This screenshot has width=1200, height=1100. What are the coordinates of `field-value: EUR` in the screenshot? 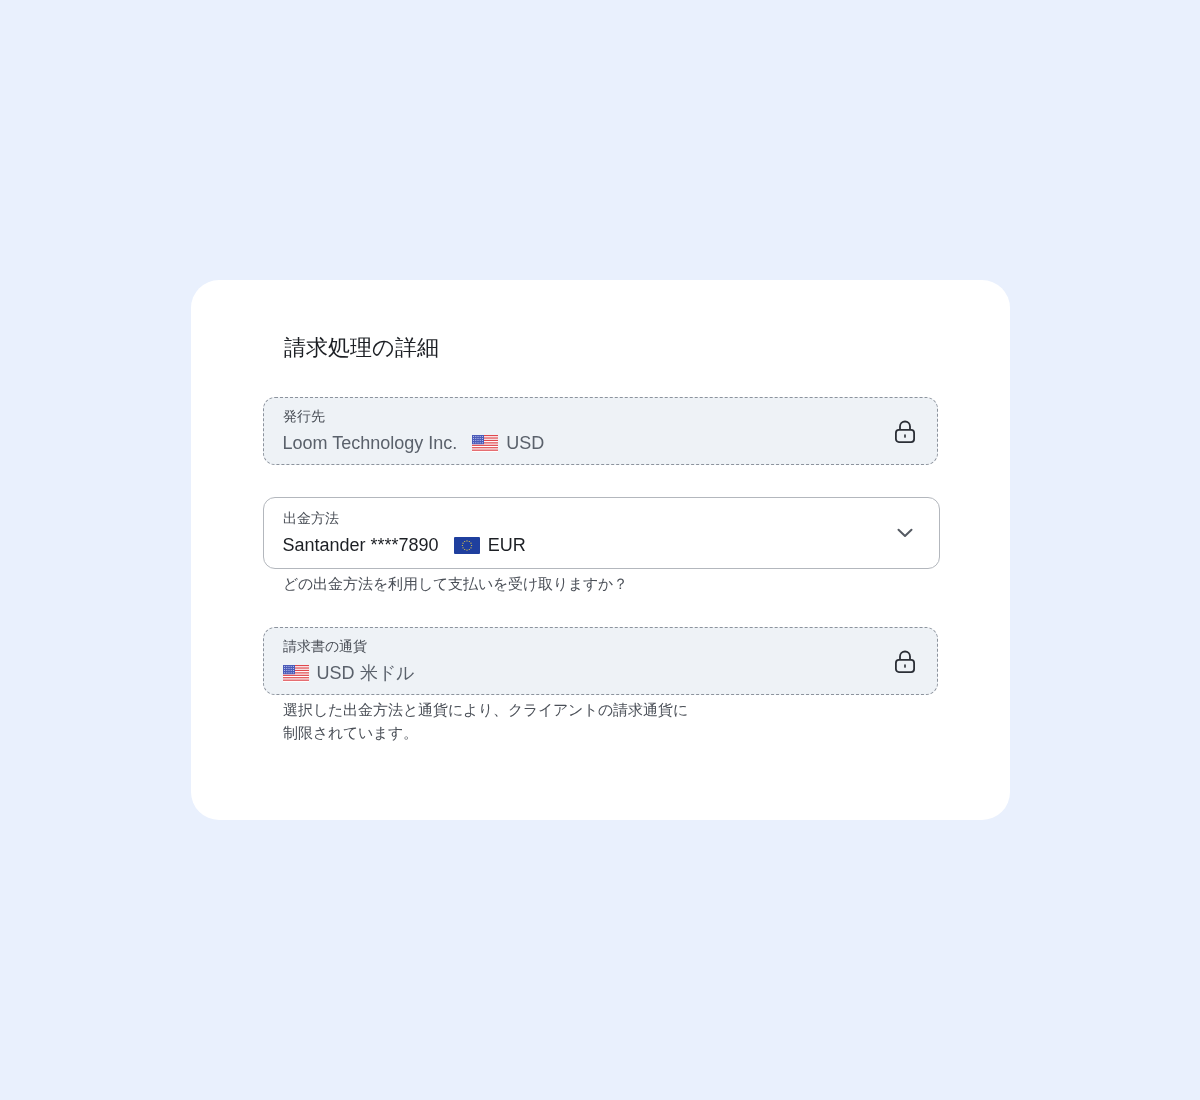 It's located at (506, 545).